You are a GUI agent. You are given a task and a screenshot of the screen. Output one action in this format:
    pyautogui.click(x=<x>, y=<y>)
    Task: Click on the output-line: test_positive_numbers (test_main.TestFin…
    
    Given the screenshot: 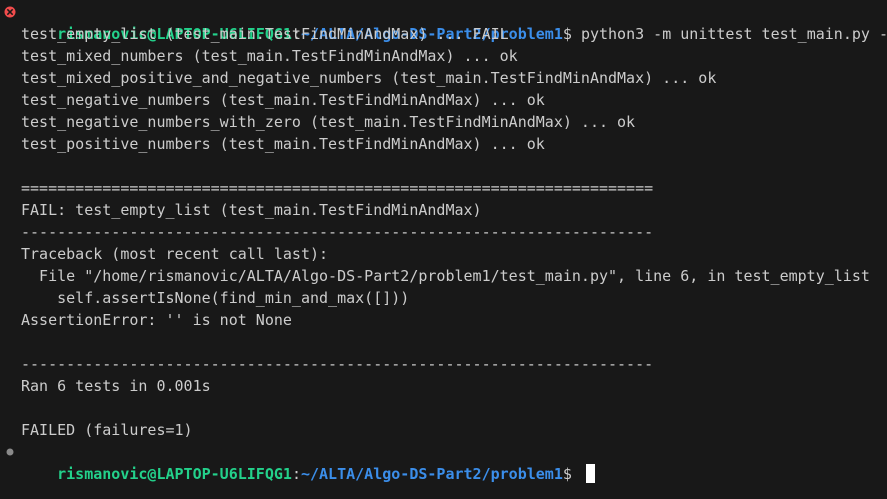 What is the action you would take?
    pyautogui.click(x=283, y=144)
    